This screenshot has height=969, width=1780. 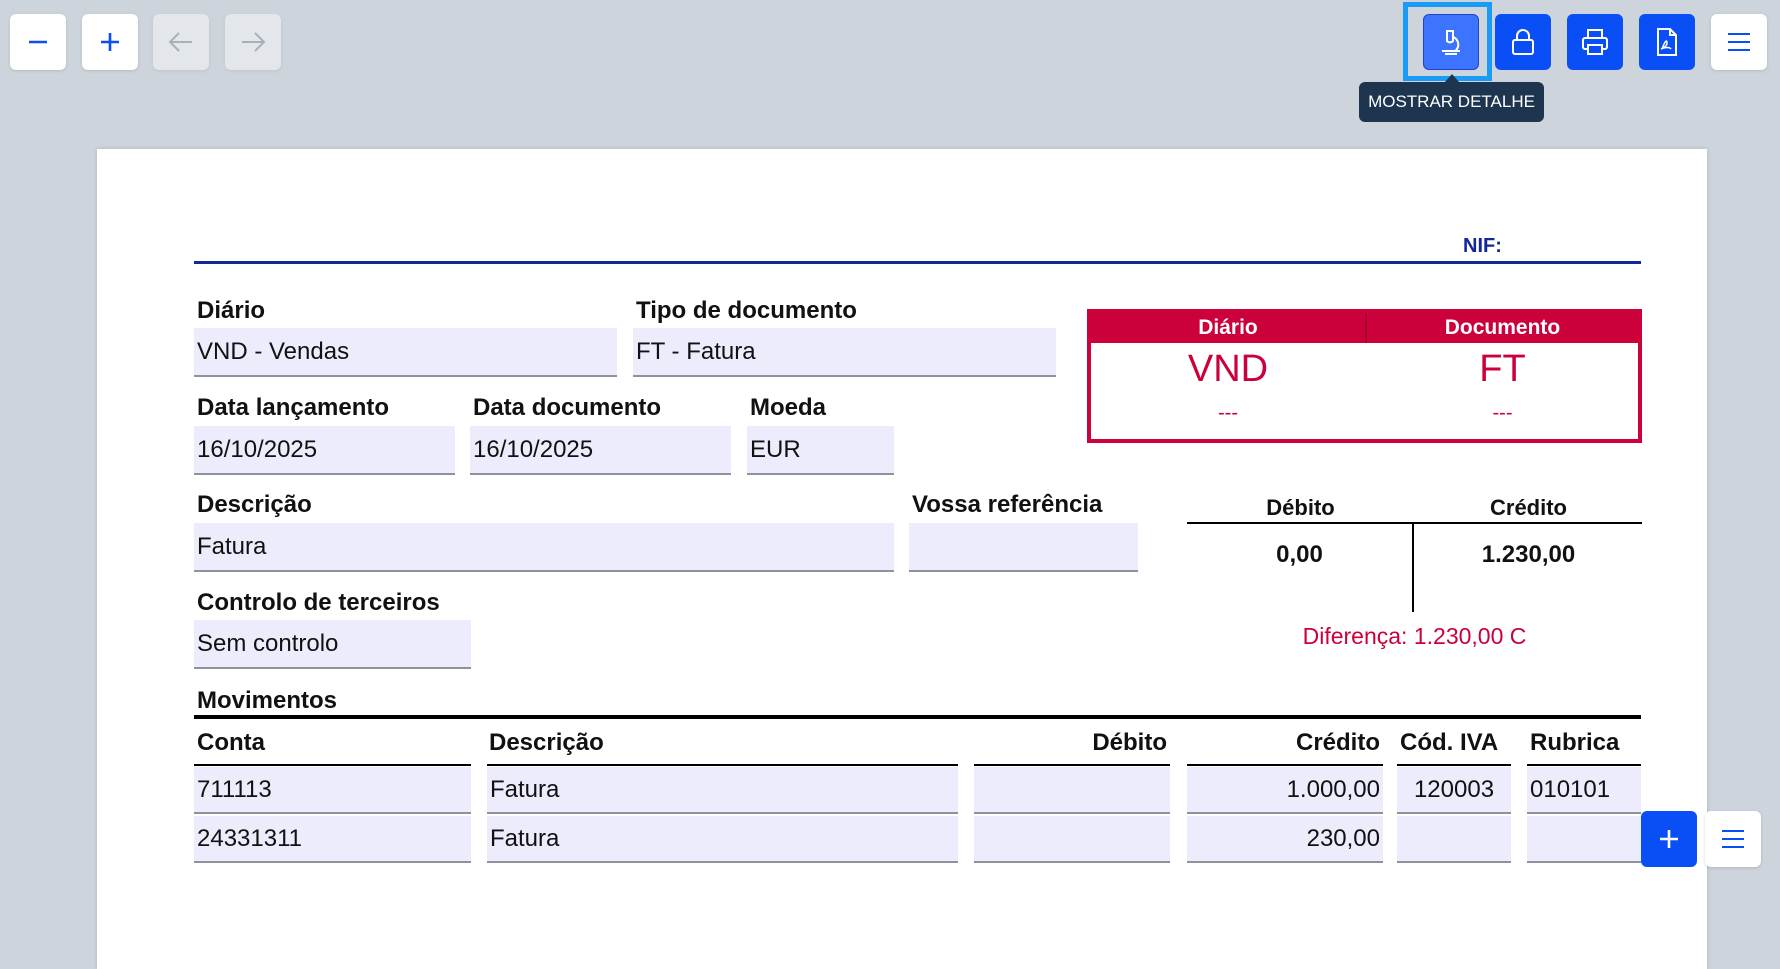 What do you see at coordinates (324, 450) in the screenshot?
I see `data-lancamento-field: 16/10/2025` at bounding box center [324, 450].